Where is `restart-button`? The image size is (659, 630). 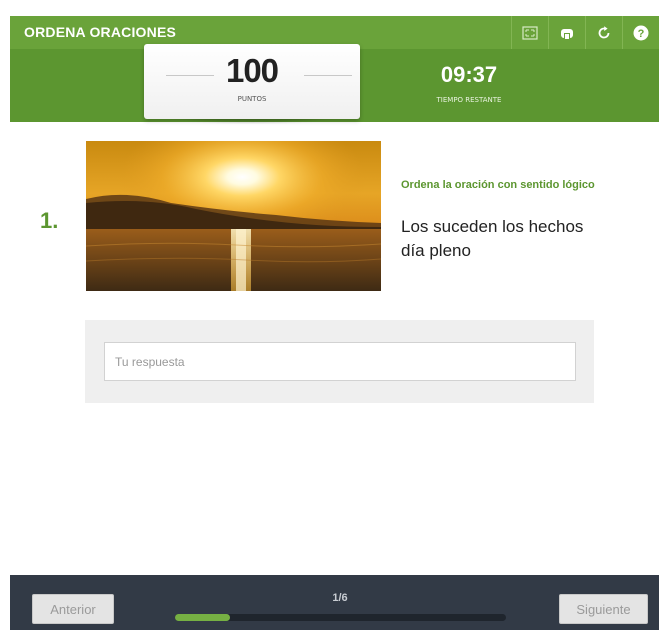
restart-button is located at coordinates (603, 32).